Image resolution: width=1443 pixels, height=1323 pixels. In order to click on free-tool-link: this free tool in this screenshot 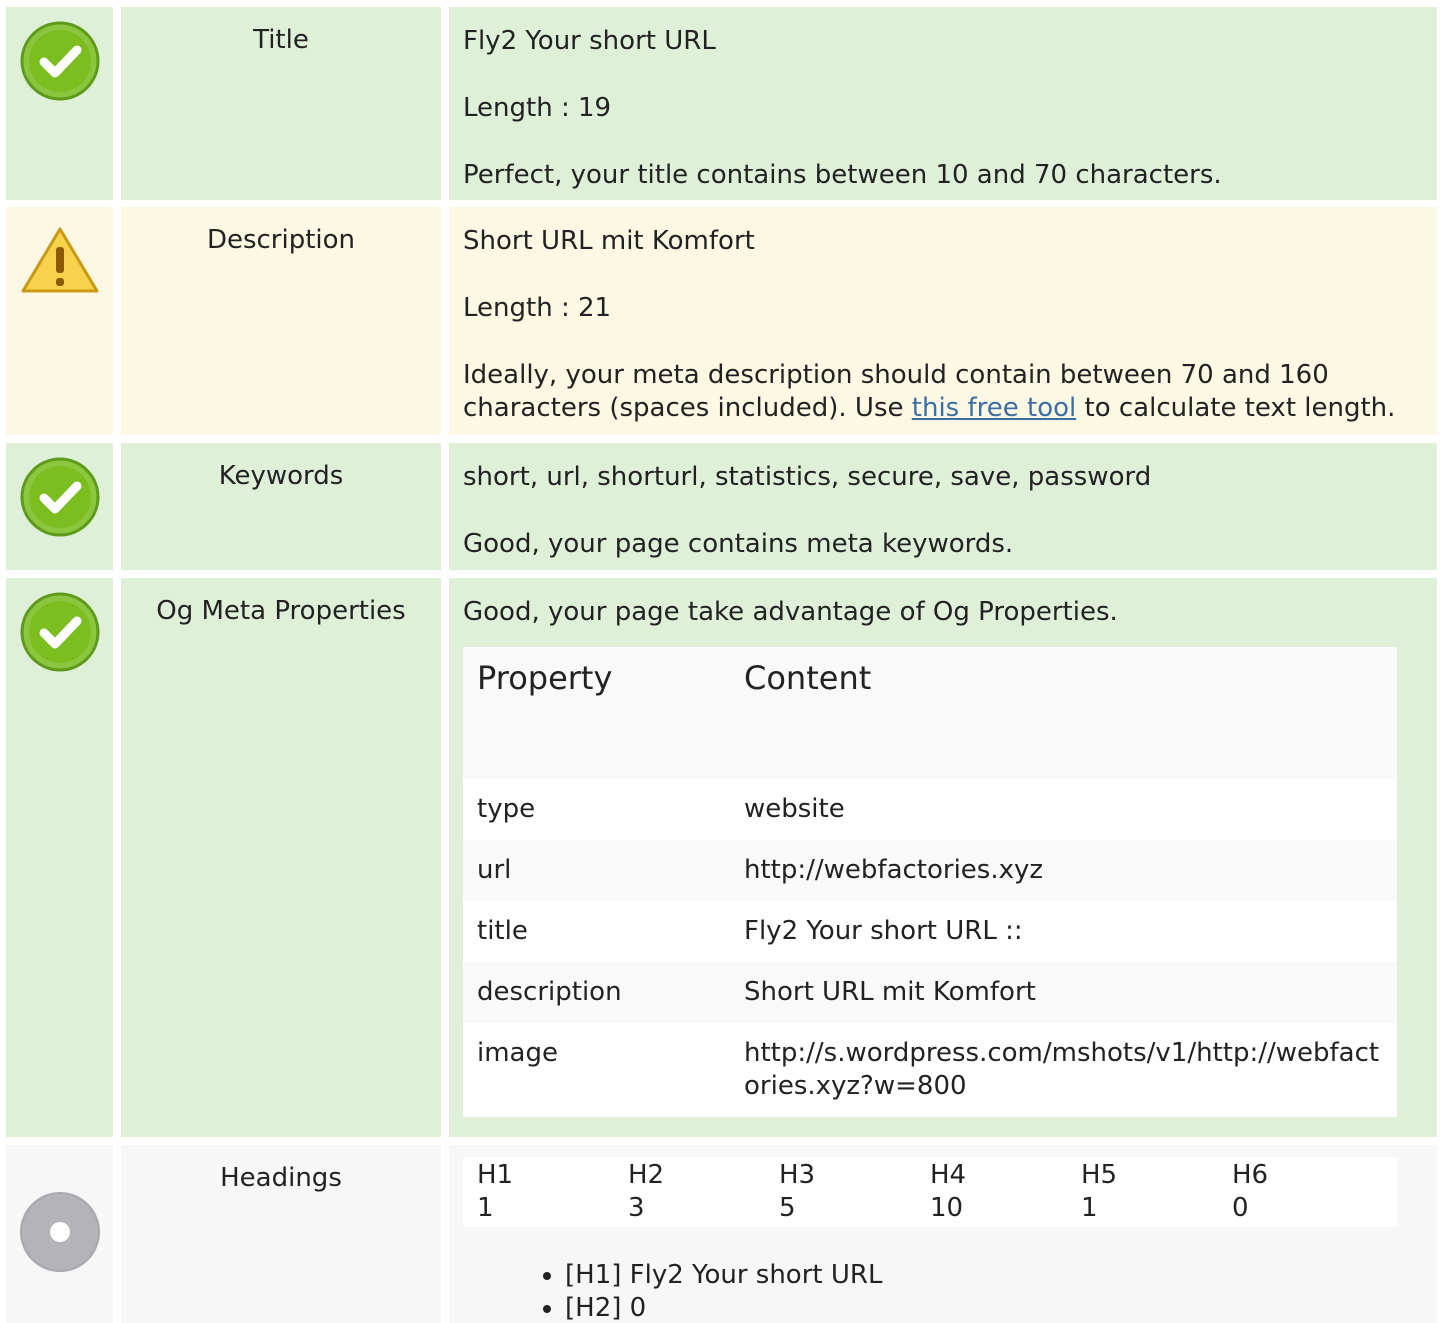, I will do `click(994, 408)`.